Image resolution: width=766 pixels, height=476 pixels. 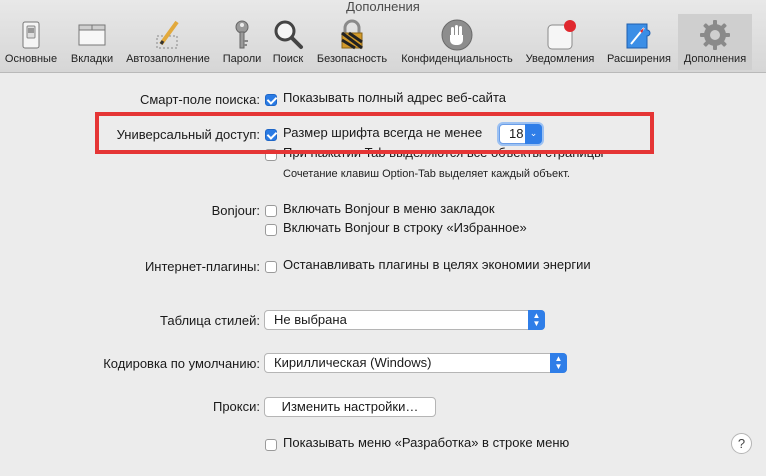 What do you see at coordinates (353, 362) in the screenshot?
I see `encoding-value: Кириллическая (Windows)` at bounding box center [353, 362].